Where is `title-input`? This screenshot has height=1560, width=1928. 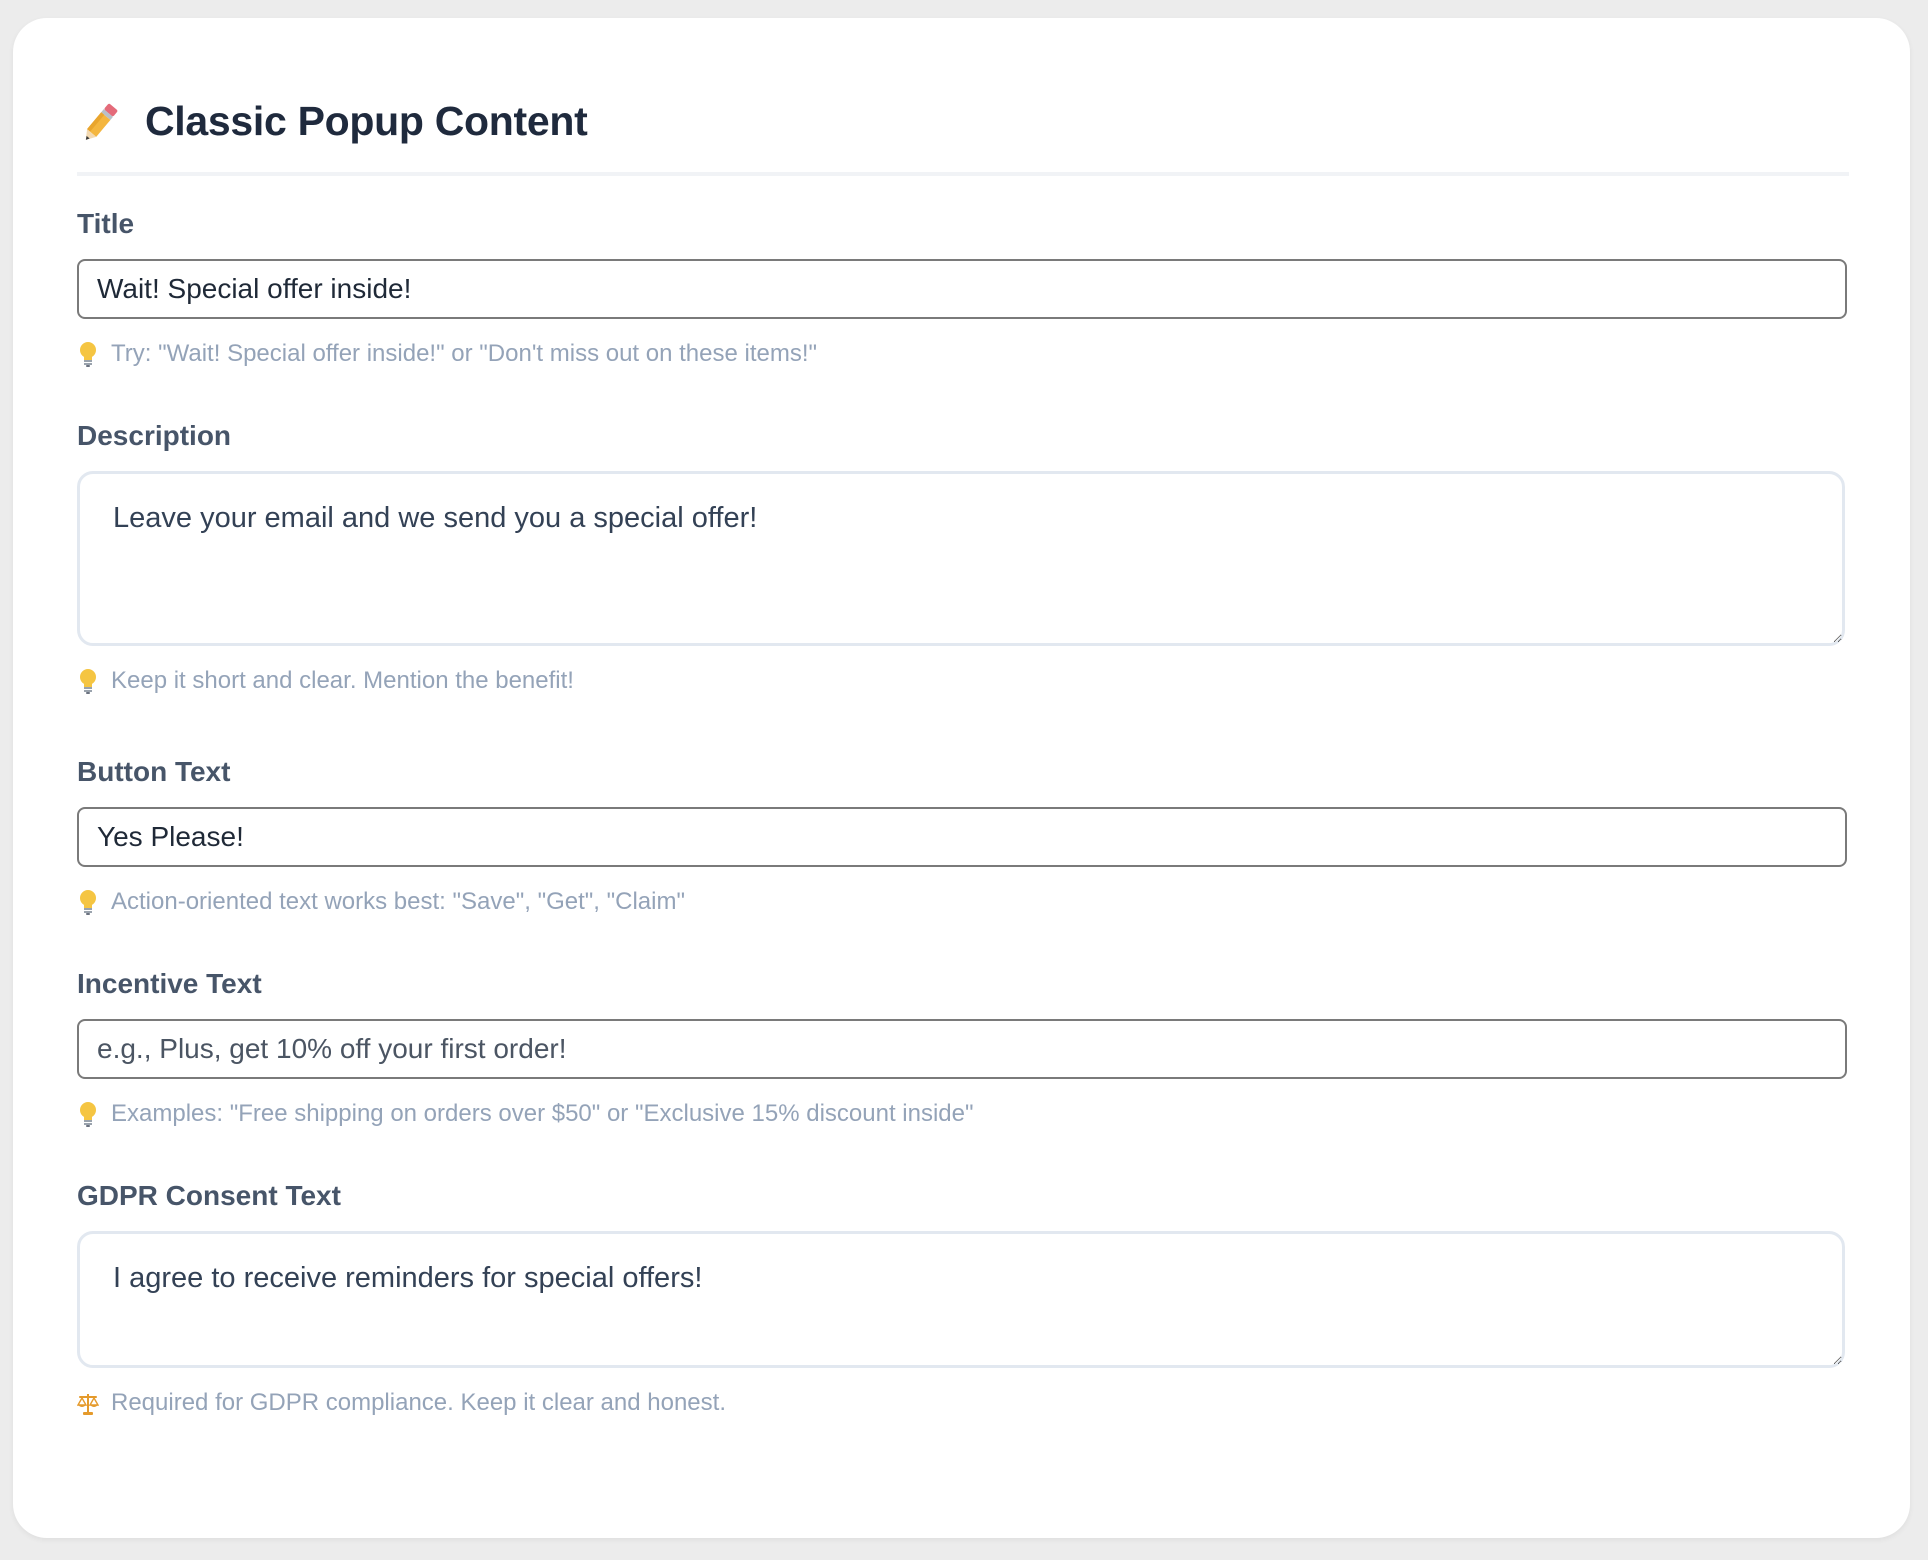
title-input is located at coordinates (962, 289).